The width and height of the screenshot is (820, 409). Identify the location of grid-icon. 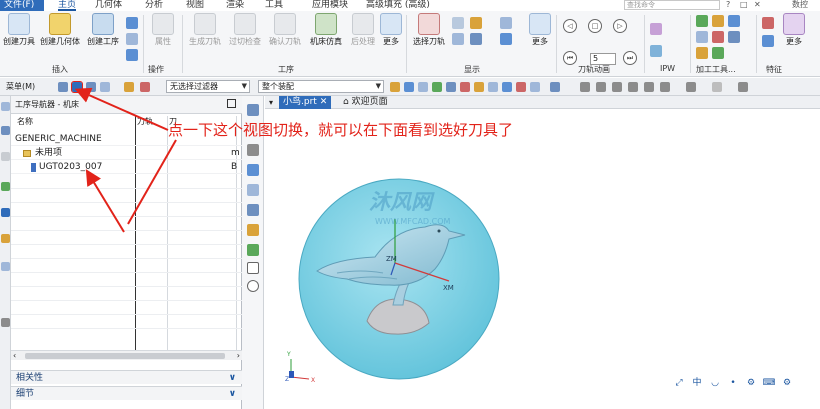
(253, 268).